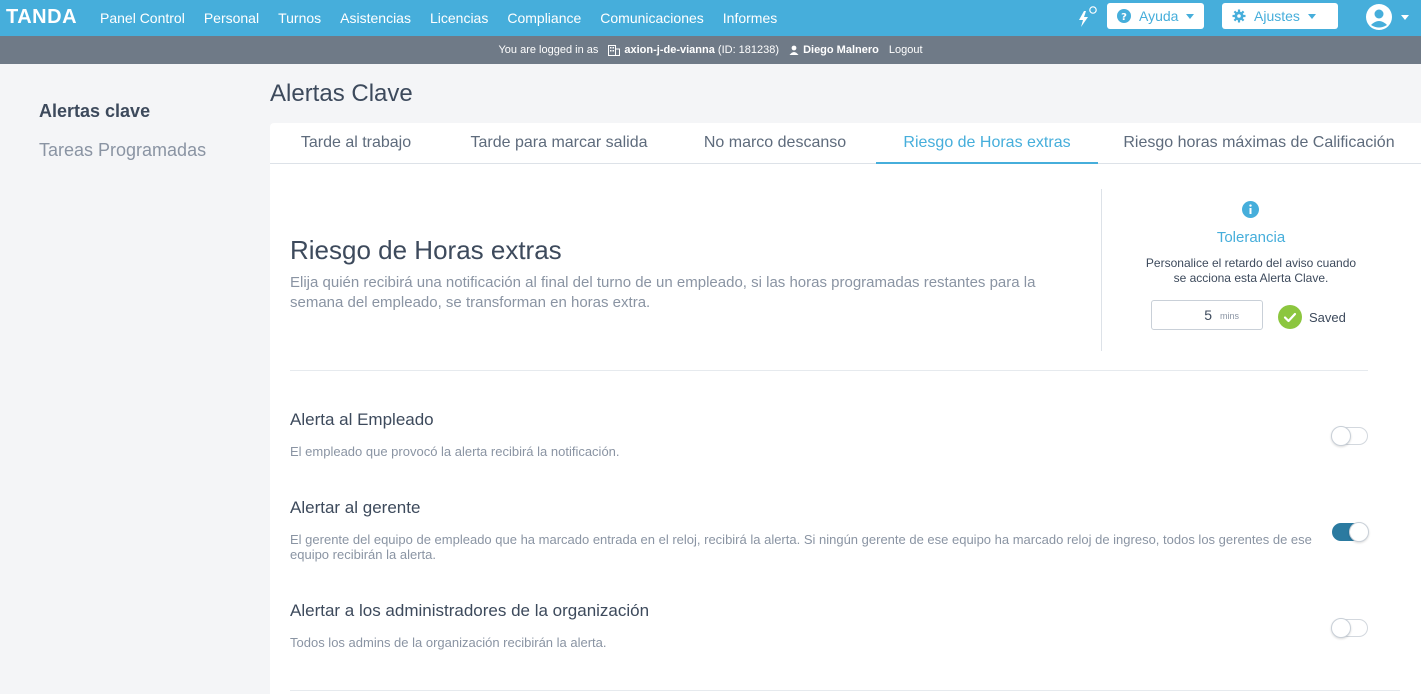  What do you see at coordinates (748, 50) in the screenshot?
I see `org-id: (ID: 181238)` at bounding box center [748, 50].